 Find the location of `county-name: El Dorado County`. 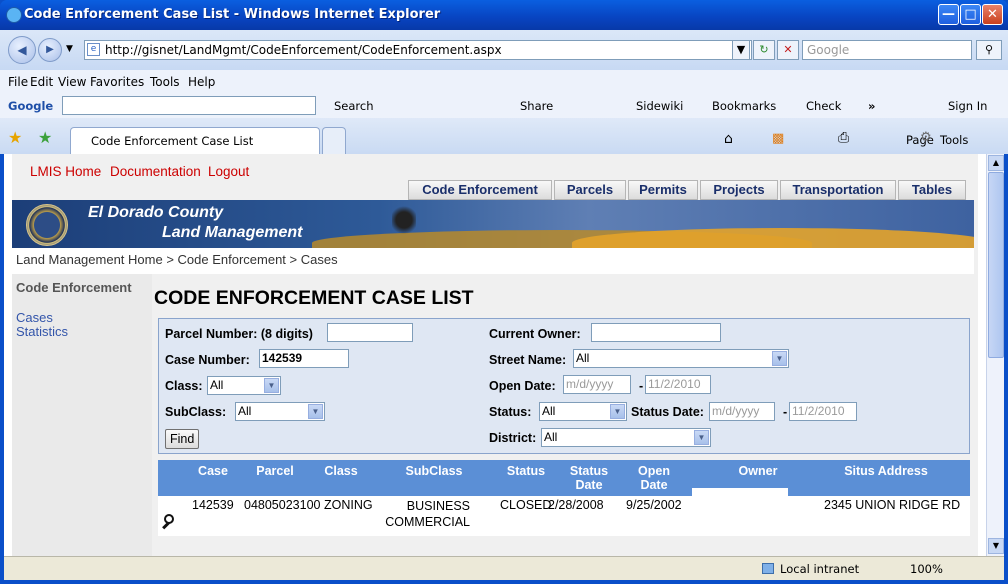

county-name: El Dorado County is located at coordinates (156, 212).